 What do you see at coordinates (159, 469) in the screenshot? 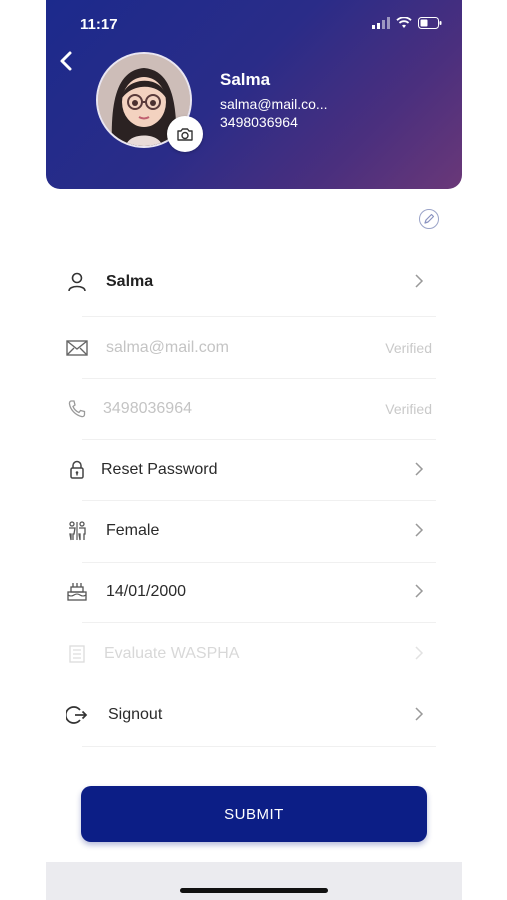
I see `row-label: Reset Password` at bounding box center [159, 469].